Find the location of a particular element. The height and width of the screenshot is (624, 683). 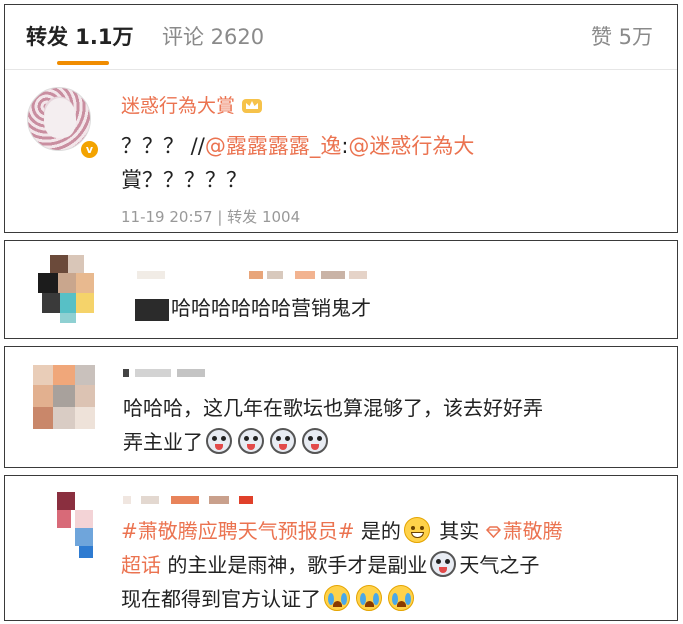

comment-line: 弄主业了 is located at coordinates (163, 442).